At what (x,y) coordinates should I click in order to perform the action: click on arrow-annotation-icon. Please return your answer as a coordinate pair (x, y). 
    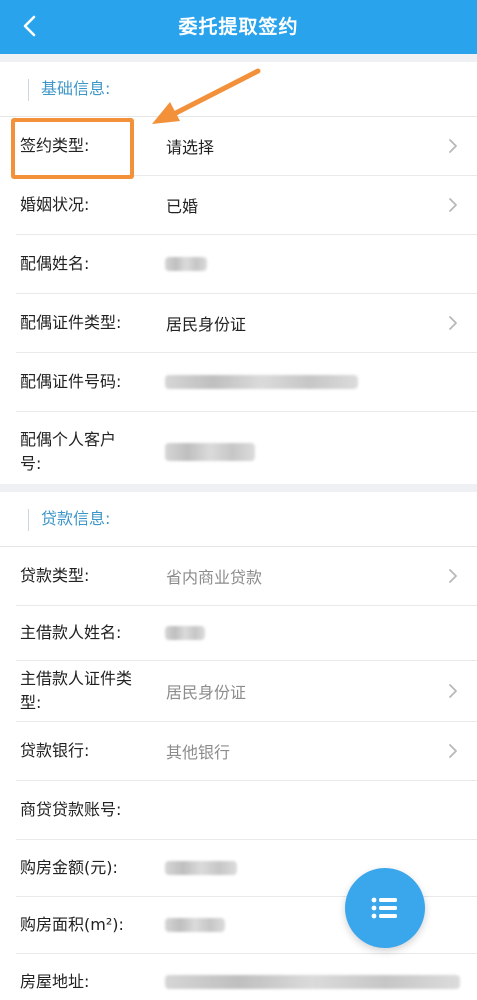
    Looking at the image, I should click on (206, 96).